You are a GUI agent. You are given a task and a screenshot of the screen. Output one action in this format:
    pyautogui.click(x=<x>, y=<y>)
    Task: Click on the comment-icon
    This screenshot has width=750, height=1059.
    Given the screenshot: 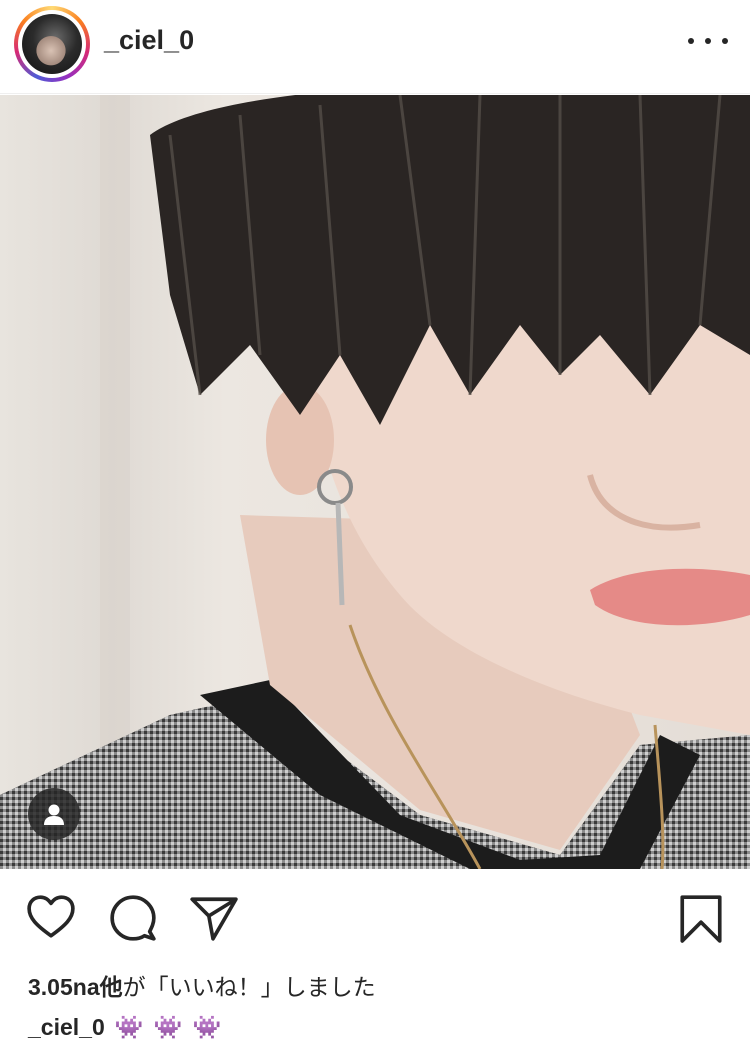 What is the action you would take?
    pyautogui.click(x=133, y=918)
    